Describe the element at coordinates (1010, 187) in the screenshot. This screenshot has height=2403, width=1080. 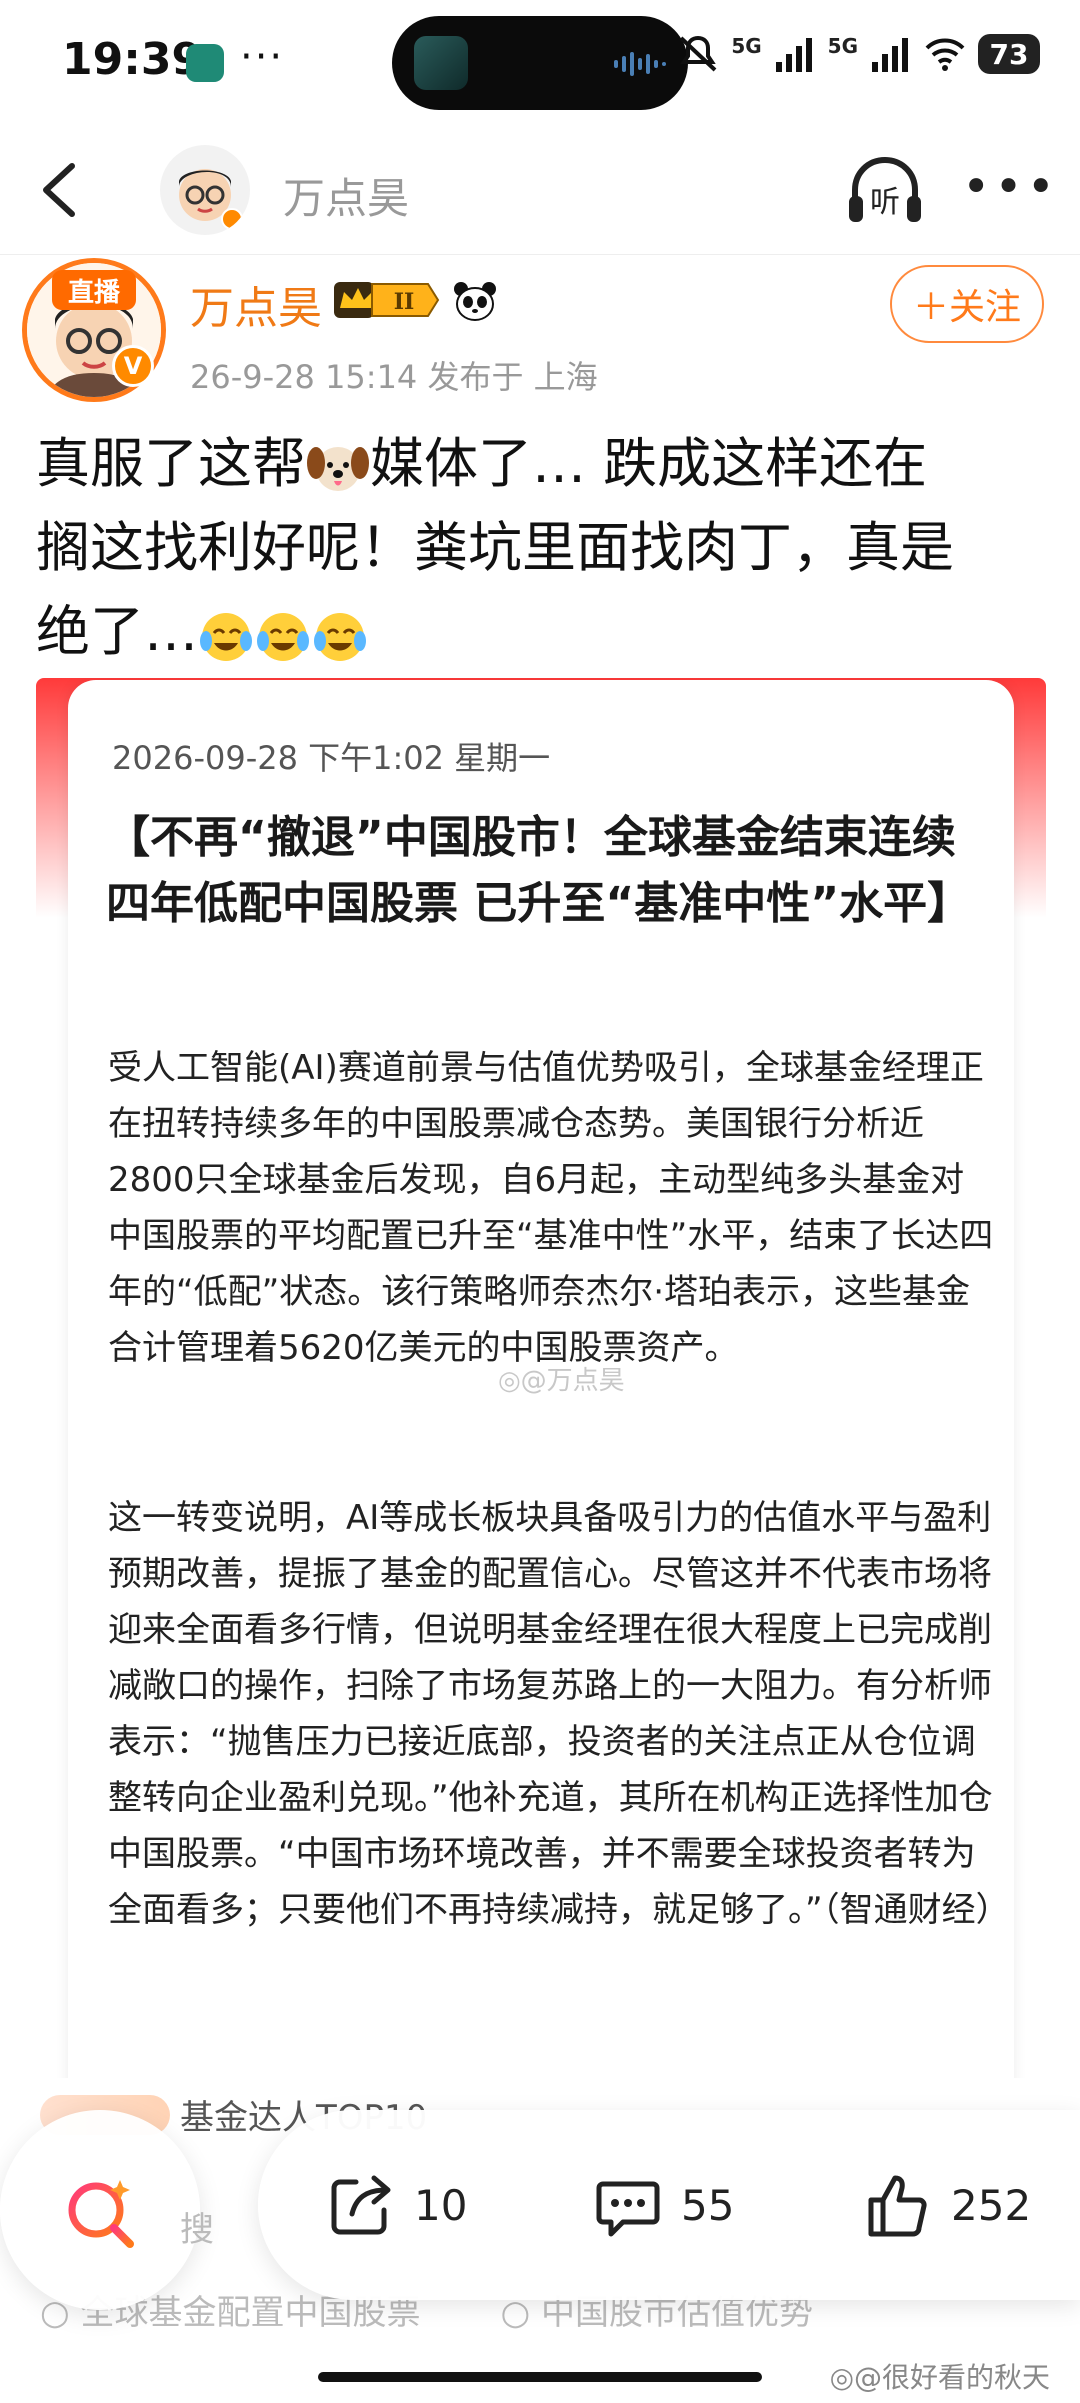
I see `more-options-icon: •••` at that location.